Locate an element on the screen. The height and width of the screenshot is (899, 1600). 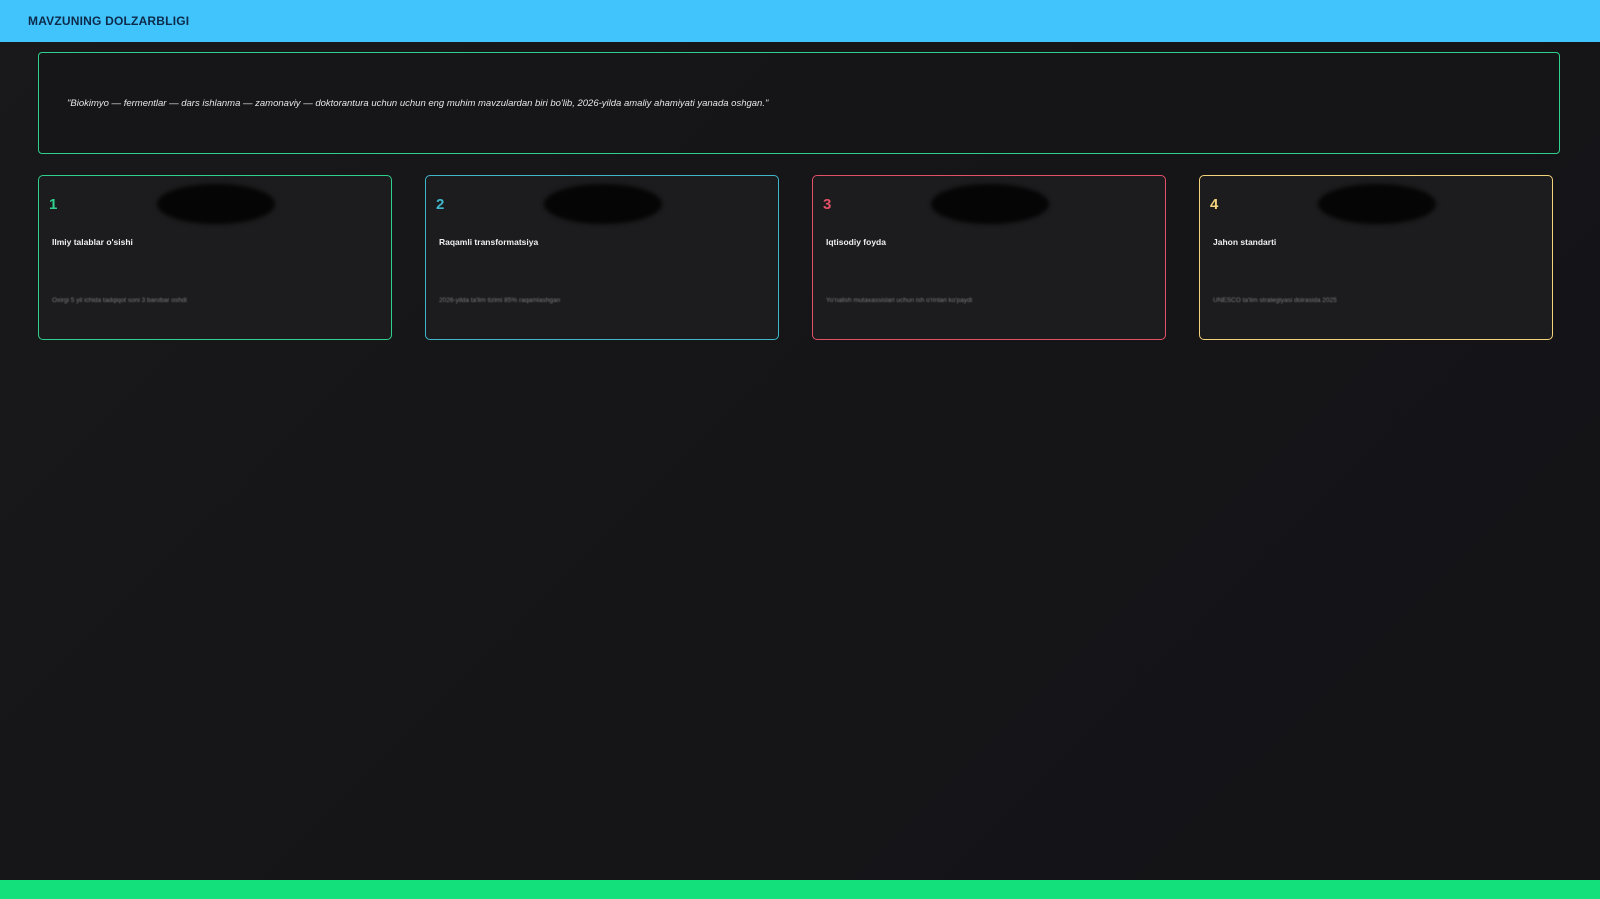
header-bar: MAVZUNING DOLZARBLIGI is located at coordinates (800, 21).